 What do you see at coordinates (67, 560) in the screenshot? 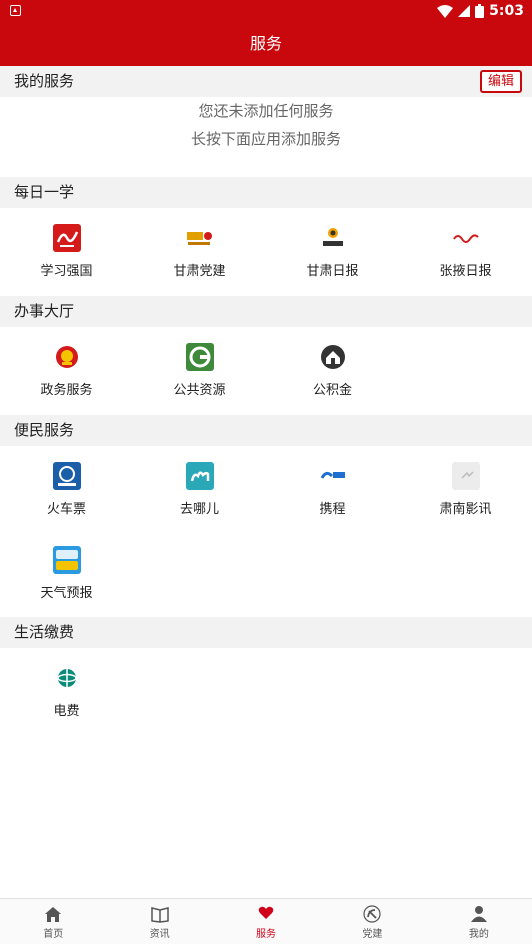
I see `weather-forecast-icon` at bounding box center [67, 560].